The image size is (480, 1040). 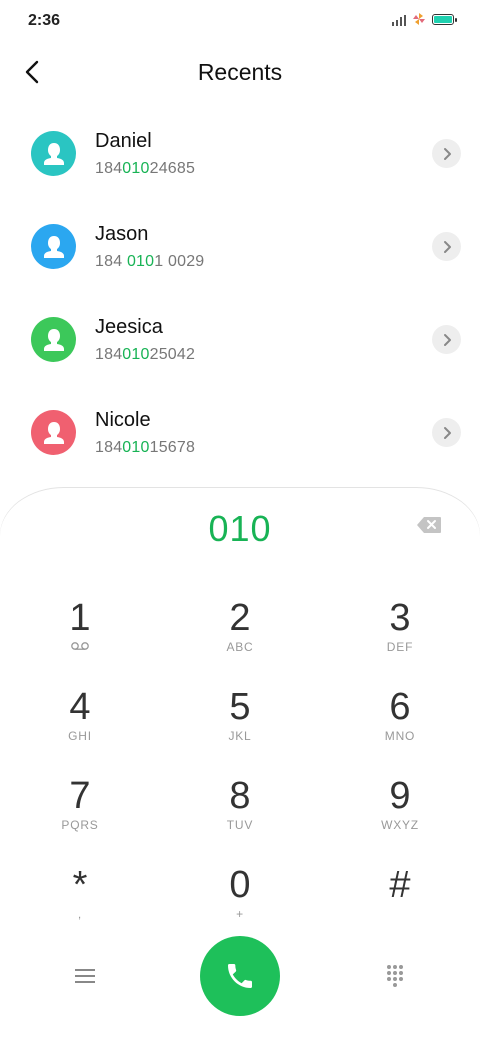 What do you see at coordinates (80, 885) in the screenshot?
I see `key-digit: *` at bounding box center [80, 885].